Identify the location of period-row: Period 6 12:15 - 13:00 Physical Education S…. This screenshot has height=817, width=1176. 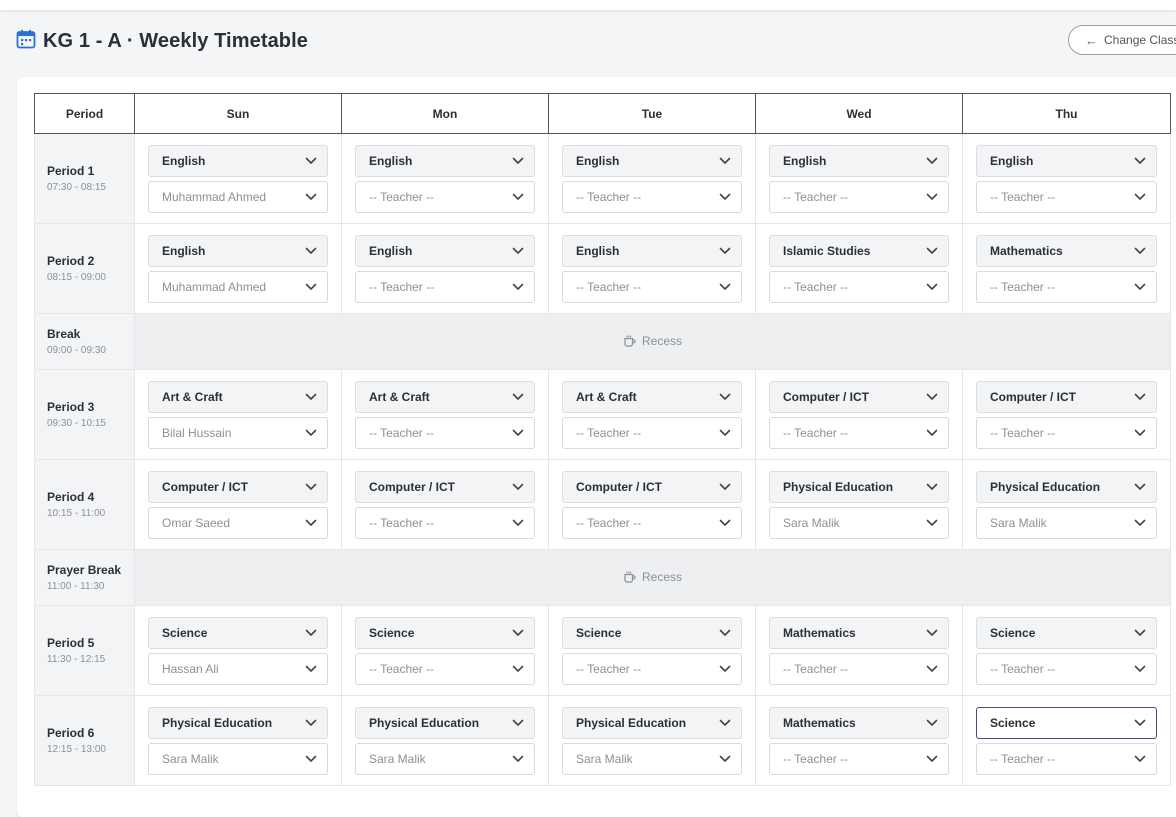
(602, 740).